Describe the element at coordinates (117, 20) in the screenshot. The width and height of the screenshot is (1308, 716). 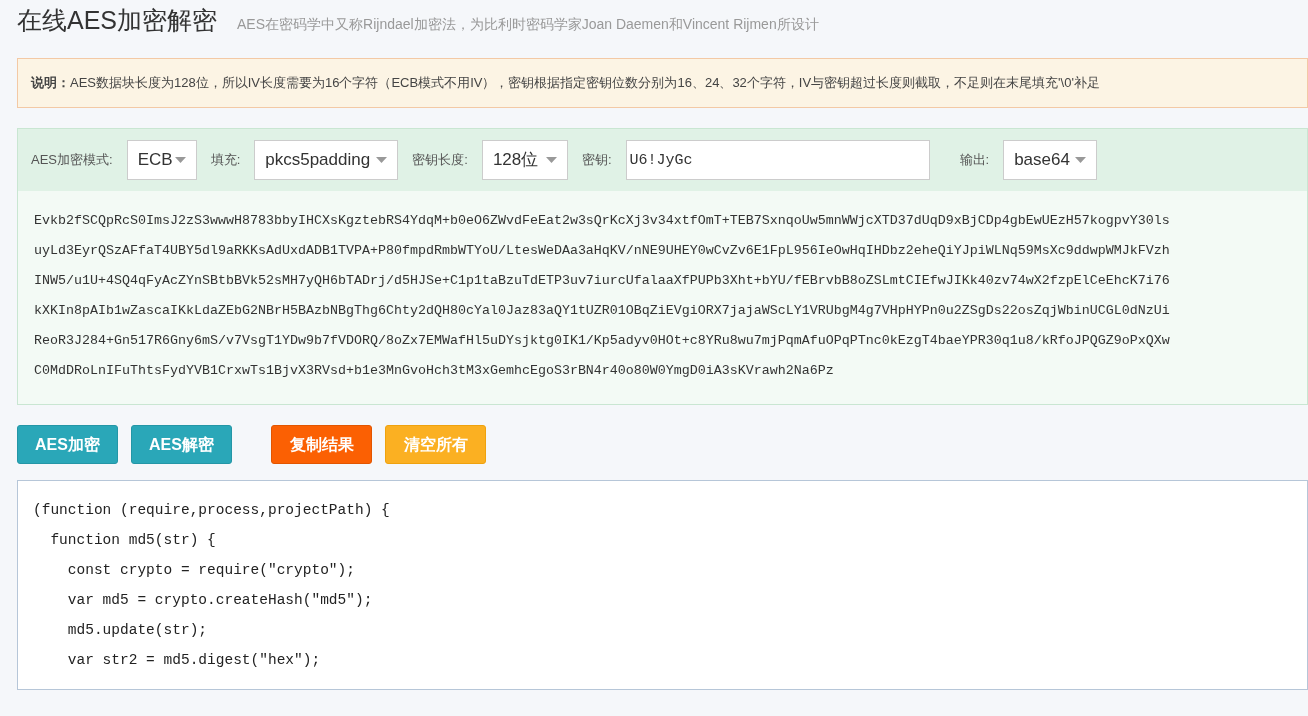
I see `page-title: 在线AES加密解密` at that location.